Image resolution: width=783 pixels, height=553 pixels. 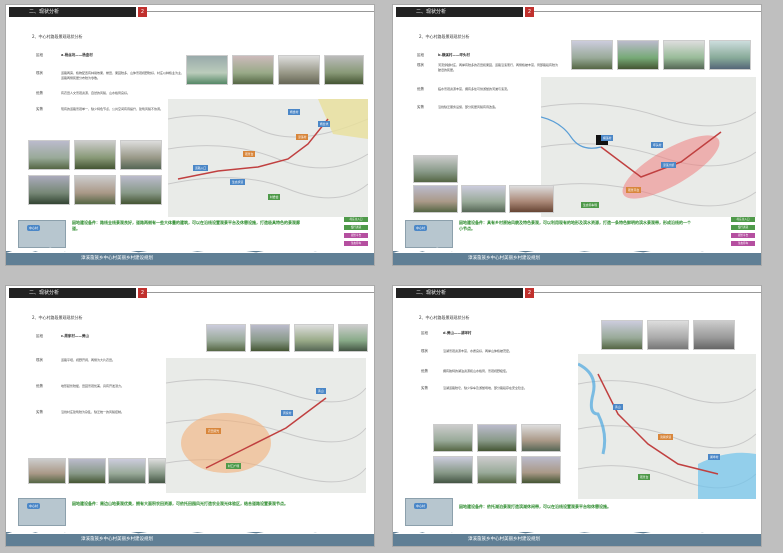 What do you see at coordinates (274, 197) in the screenshot?
I see `map-tag: 村委会` at bounding box center [274, 197].